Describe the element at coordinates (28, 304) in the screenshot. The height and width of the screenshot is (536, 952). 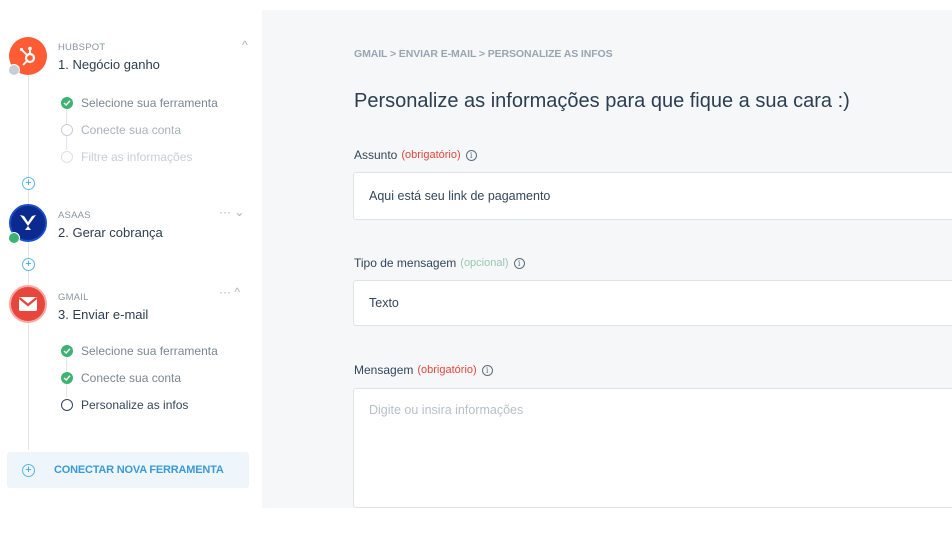
I see `gmail-icon` at that location.